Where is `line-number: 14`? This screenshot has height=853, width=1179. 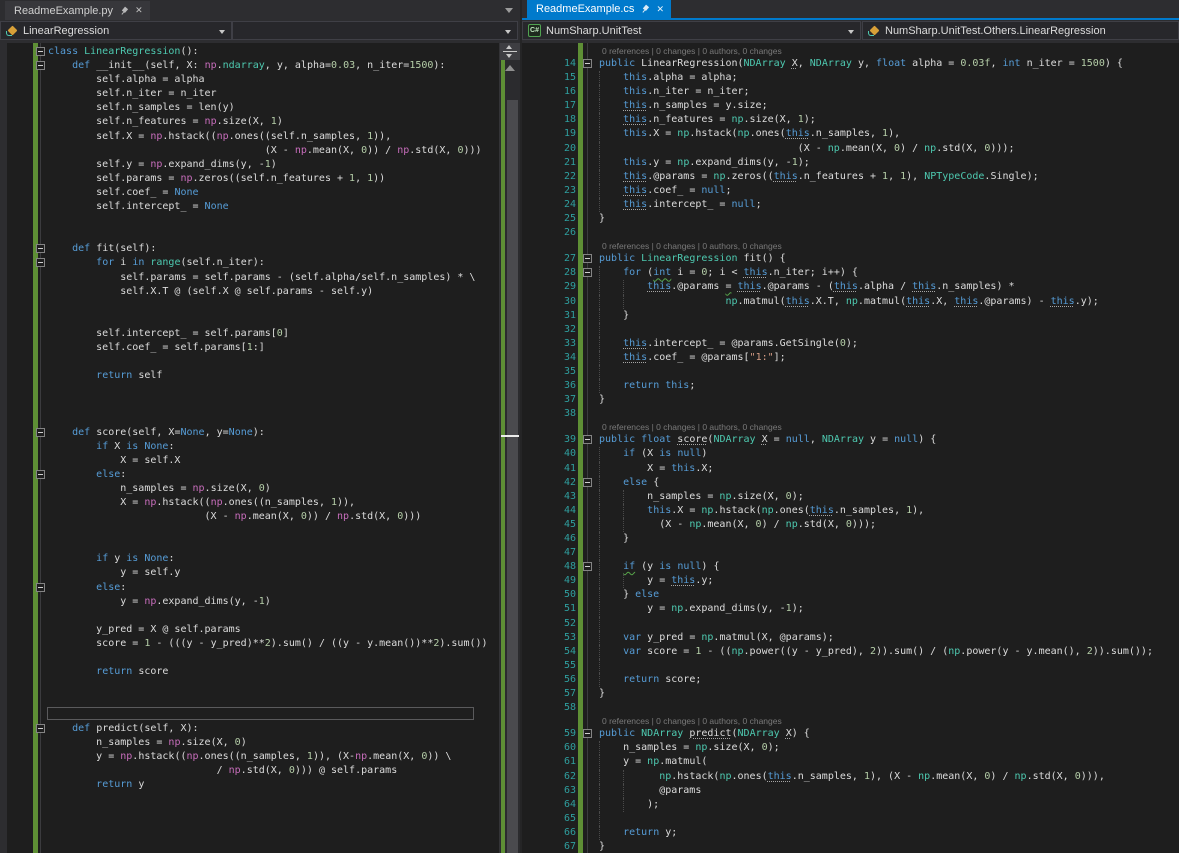
line-number: 14 is located at coordinates (558, 64).